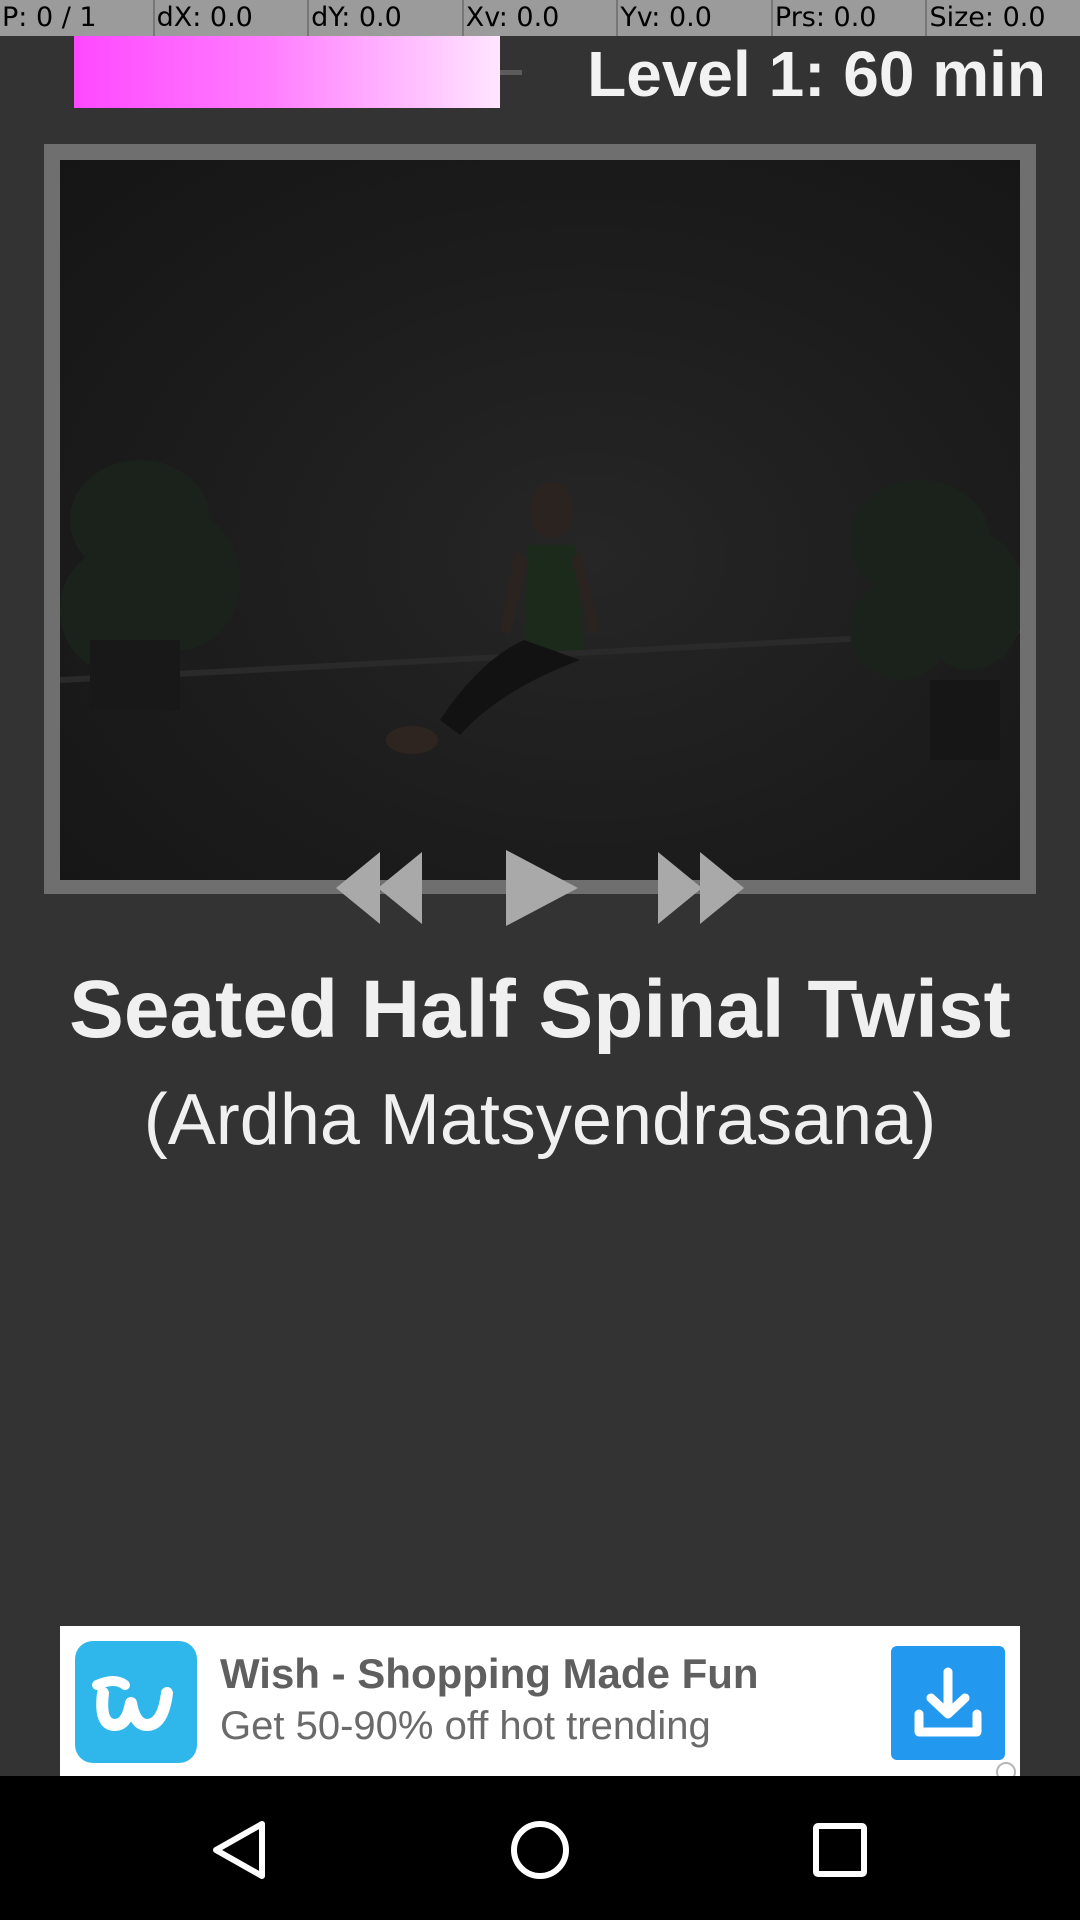 This screenshot has width=1080, height=1920. Describe the element at coordinates (380, 888) in the screenshot. I see `rewind-icon` at that location.